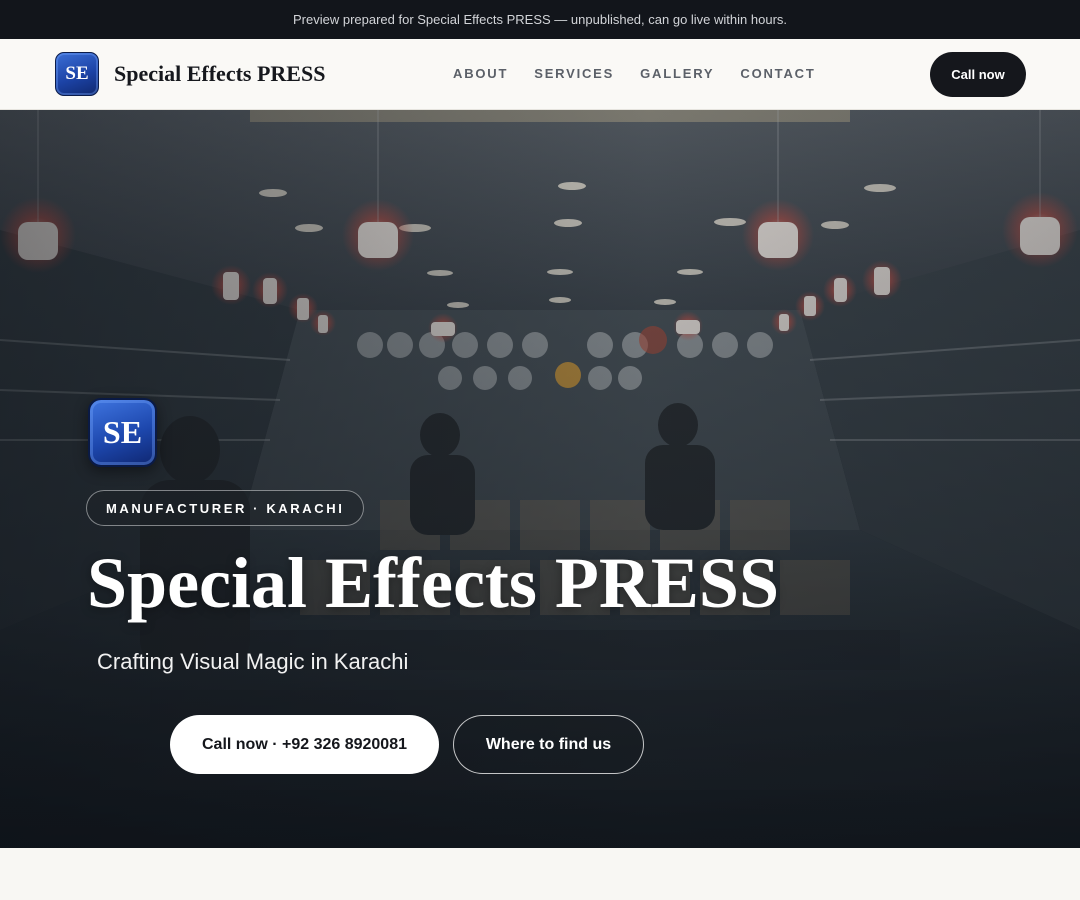  Describe the element at coordinates (677, 73) in the screenshot. I see `nav-link-gallery: GALLERY` at that location.